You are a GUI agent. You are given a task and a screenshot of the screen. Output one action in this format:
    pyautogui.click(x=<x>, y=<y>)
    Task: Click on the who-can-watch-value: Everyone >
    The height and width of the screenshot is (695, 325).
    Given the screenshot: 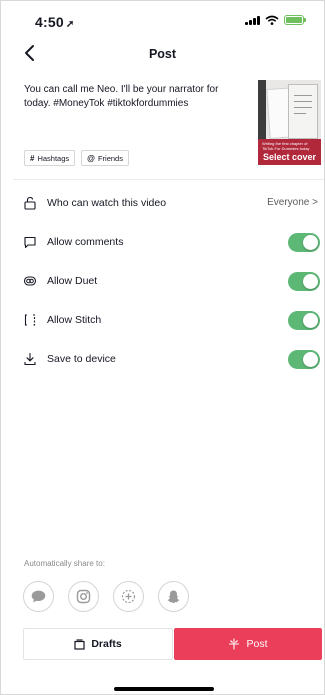 What is the action you would take?
    pyautogui.click(x=292, y=202)
    